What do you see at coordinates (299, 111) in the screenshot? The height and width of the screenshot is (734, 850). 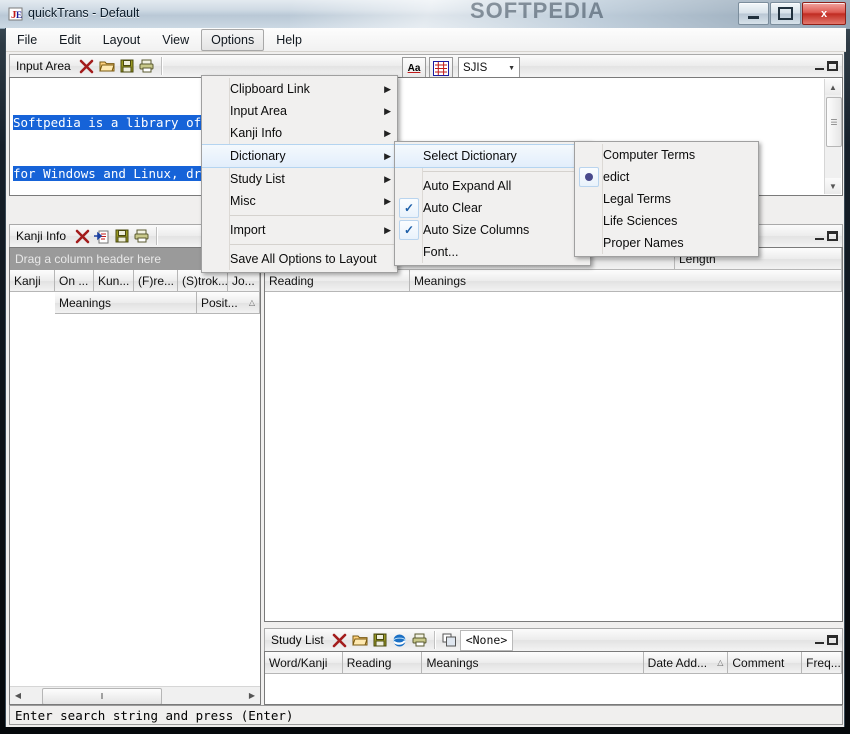 I see `options-menu-item-input-area: Input Area ▶` at bounding box center [299, 111].